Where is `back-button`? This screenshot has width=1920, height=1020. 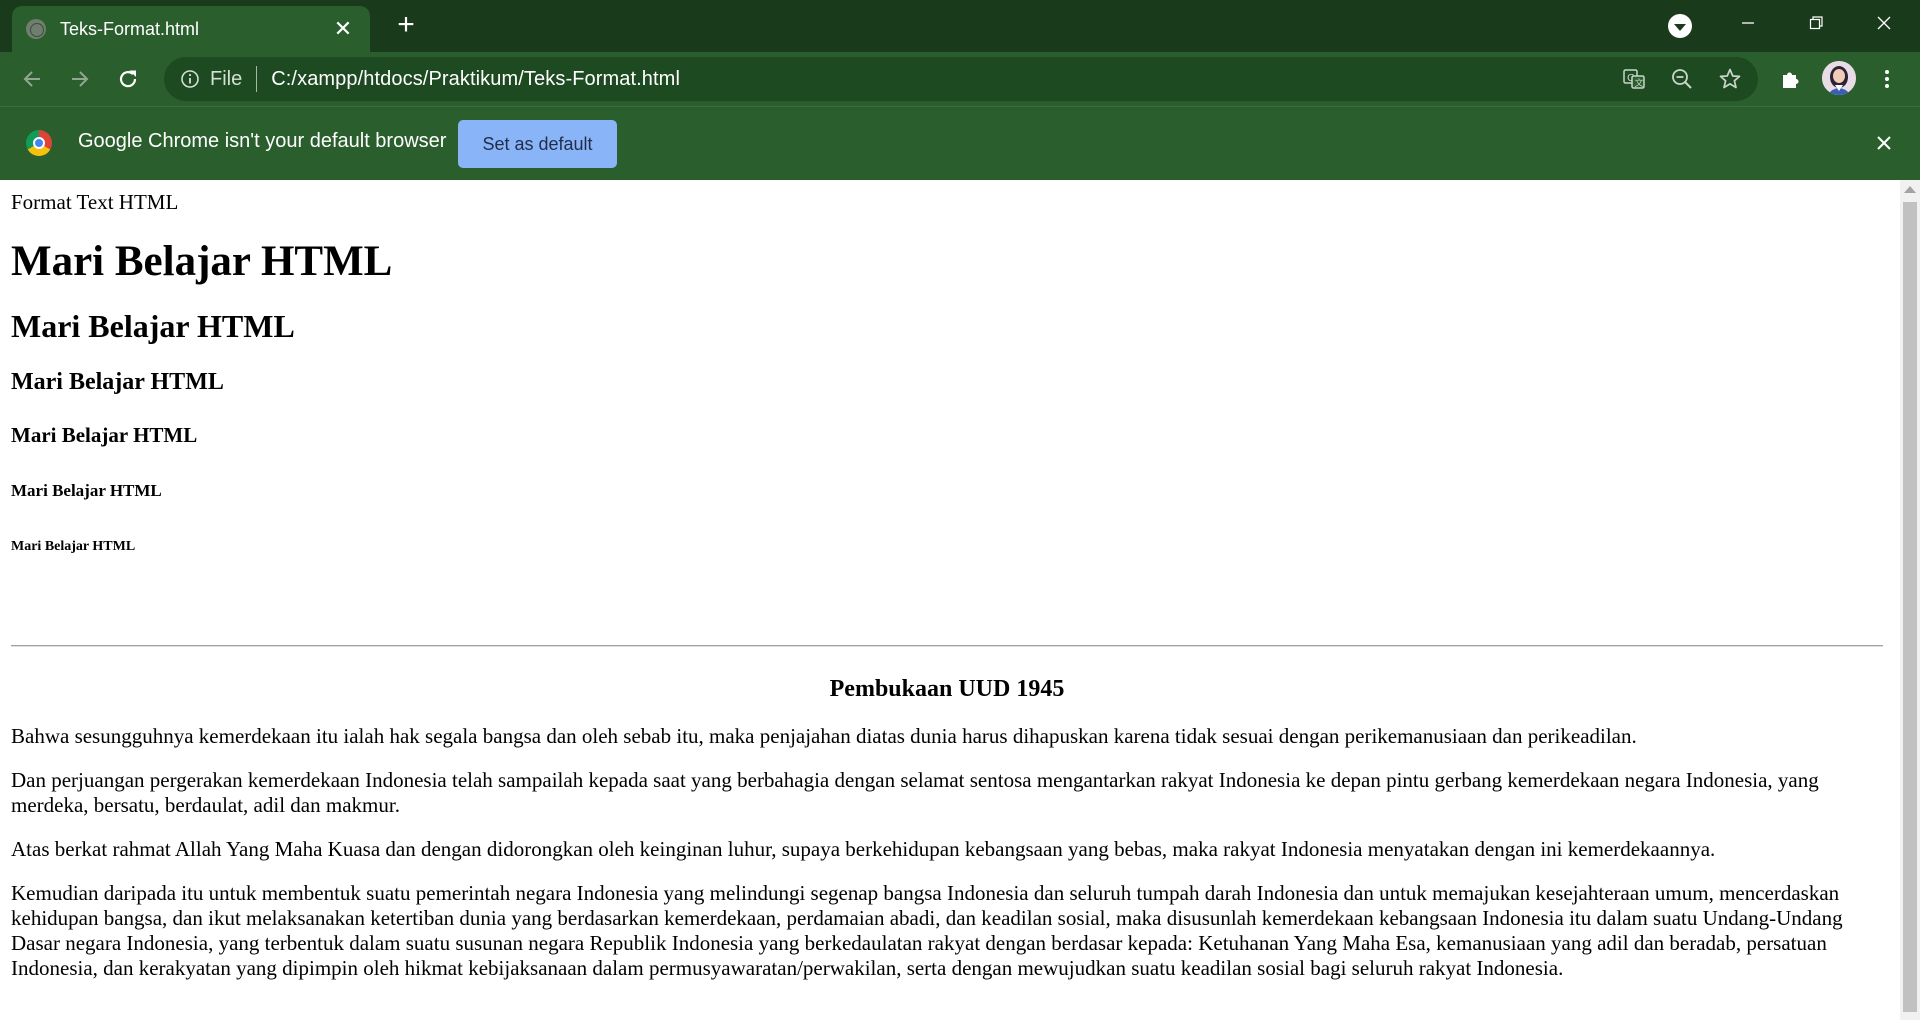 back-button is located at coordinates (32, 79).